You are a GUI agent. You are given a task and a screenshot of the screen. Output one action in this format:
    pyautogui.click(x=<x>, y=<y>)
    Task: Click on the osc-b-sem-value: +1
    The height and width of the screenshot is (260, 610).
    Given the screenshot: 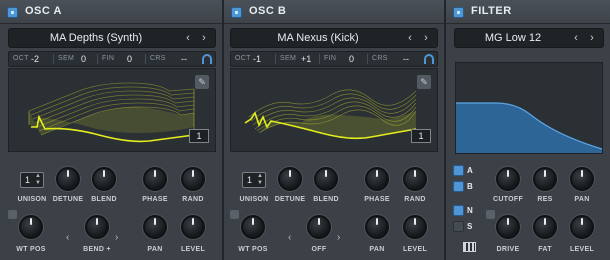 What is the action you would take?
    pyautogui.click(x=306, y=59)
    